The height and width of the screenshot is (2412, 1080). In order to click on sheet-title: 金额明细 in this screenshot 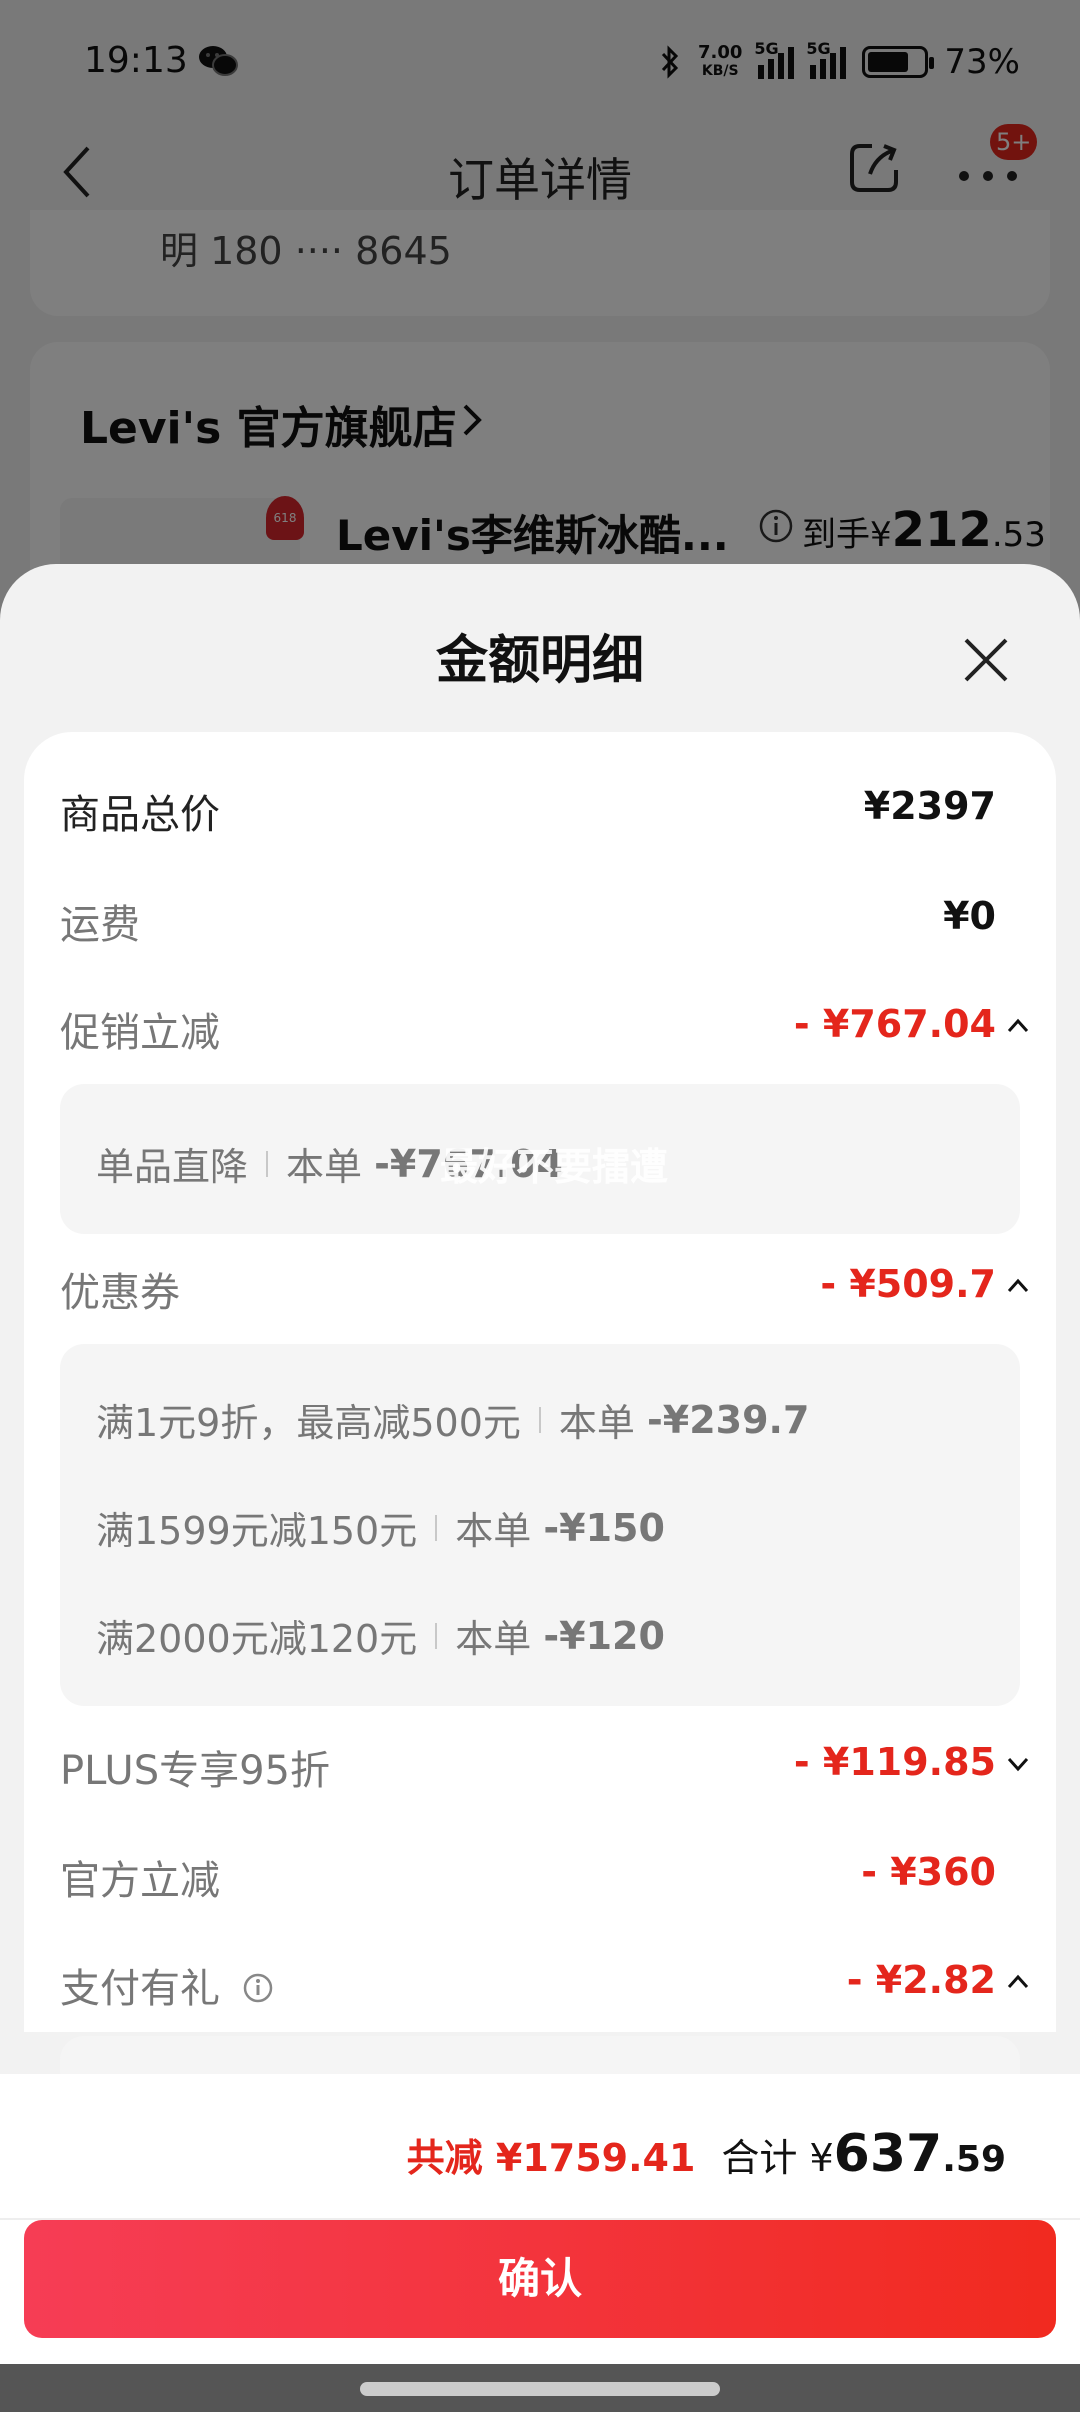, I will do `click(539, 661)`.